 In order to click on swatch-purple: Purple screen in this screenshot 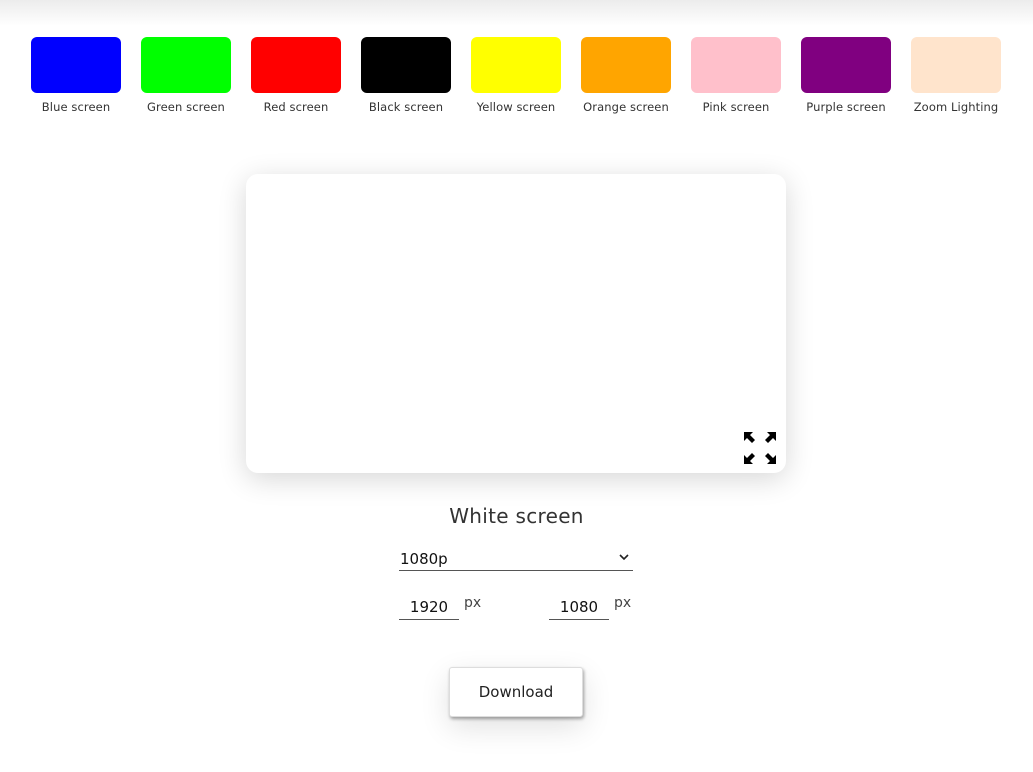, I will do `click(846, 75)`.